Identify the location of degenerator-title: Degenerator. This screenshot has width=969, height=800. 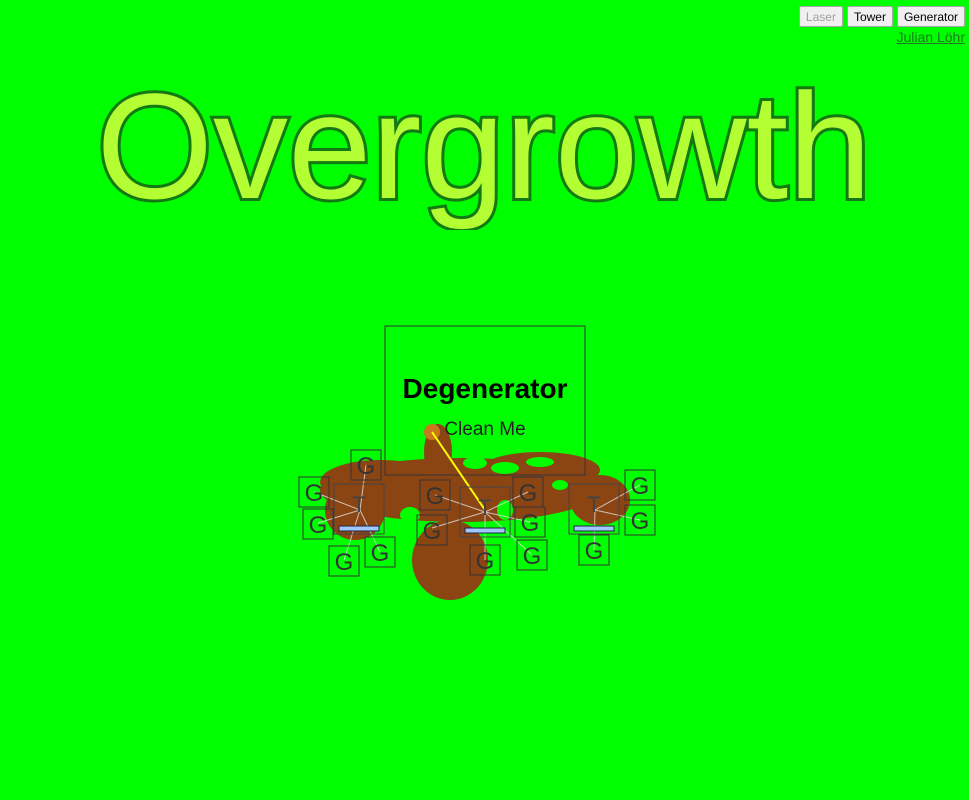
(485, 388).